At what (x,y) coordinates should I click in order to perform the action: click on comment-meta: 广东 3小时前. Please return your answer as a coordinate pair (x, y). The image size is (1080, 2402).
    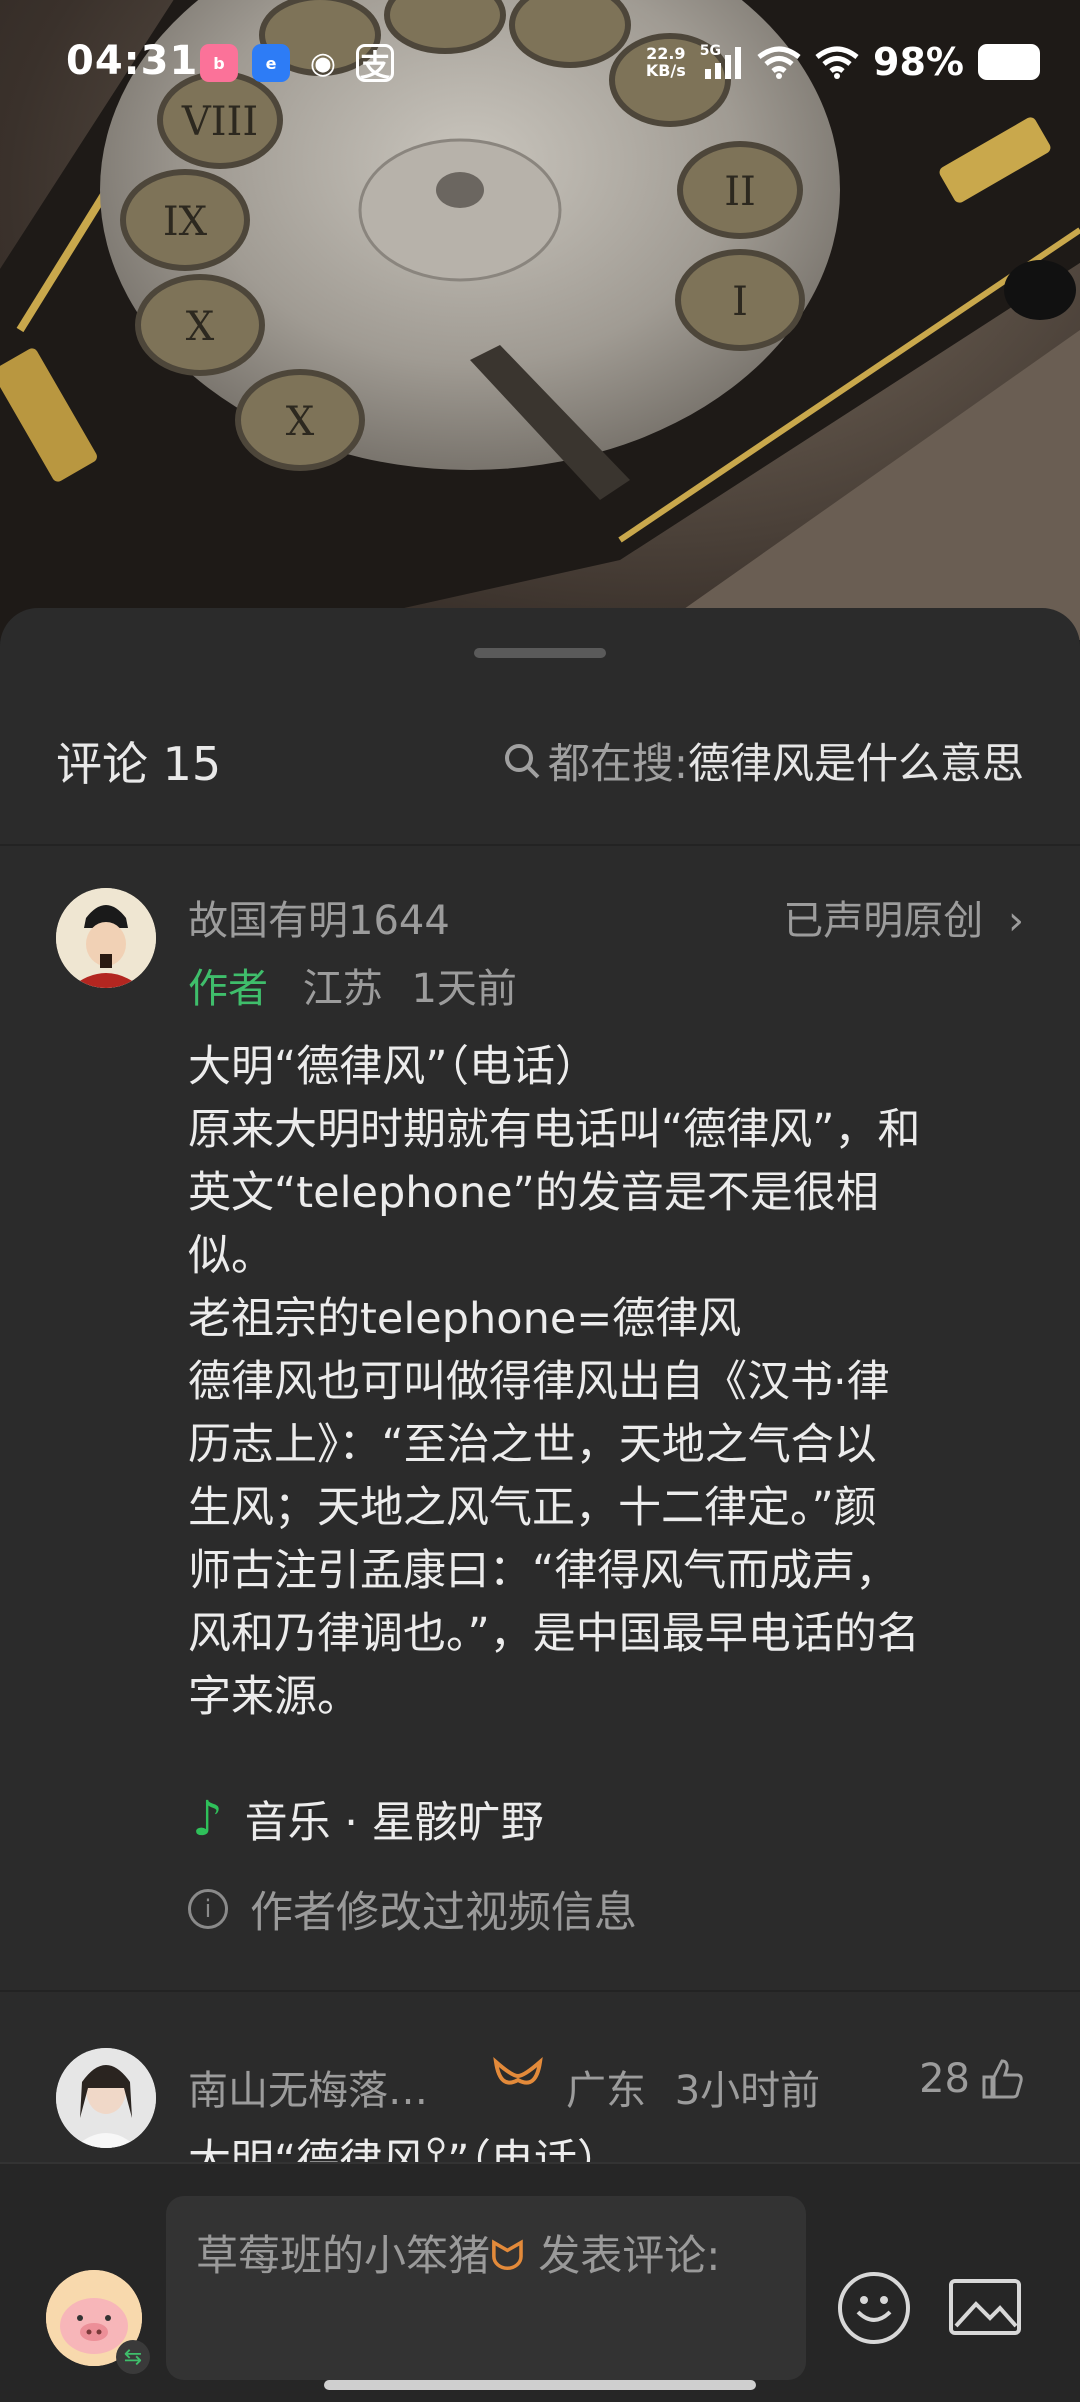
    Looking at the image, I should click on (693, 2091).